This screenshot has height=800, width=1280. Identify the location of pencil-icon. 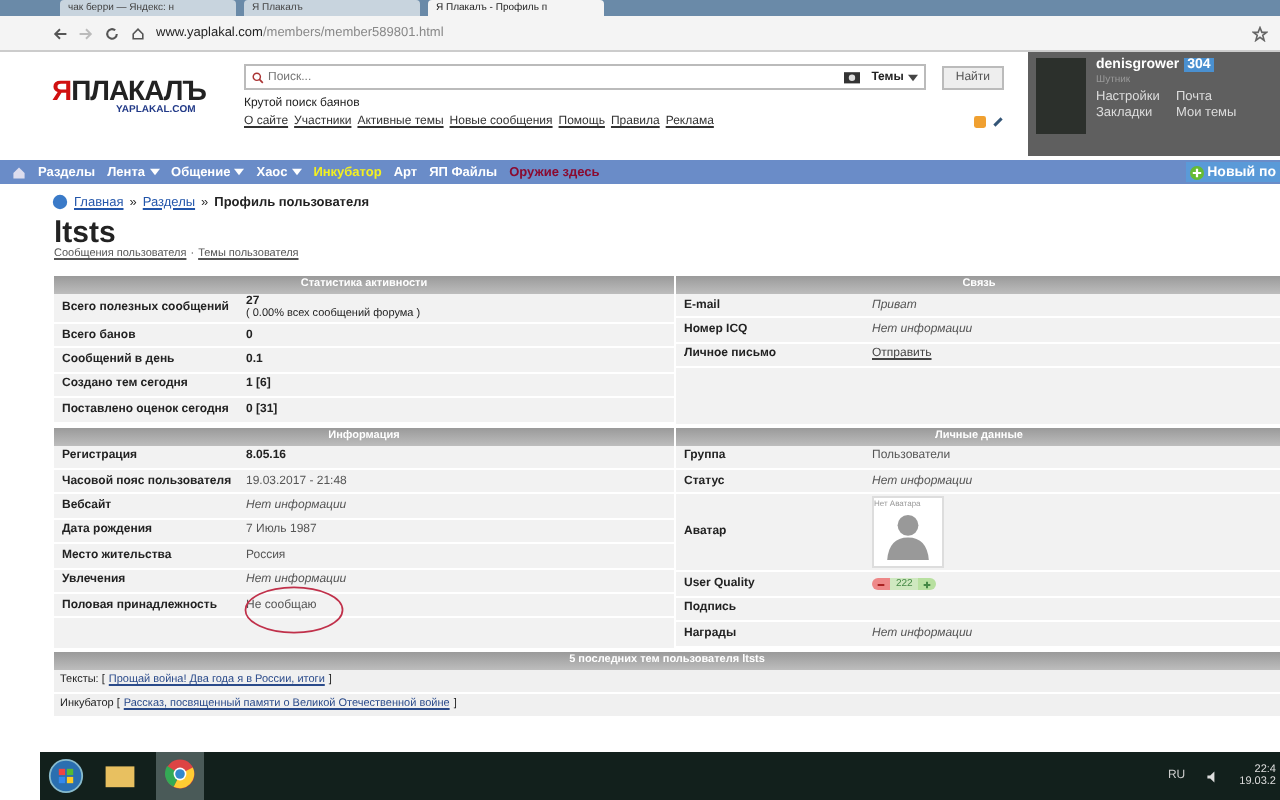
(998, 122).